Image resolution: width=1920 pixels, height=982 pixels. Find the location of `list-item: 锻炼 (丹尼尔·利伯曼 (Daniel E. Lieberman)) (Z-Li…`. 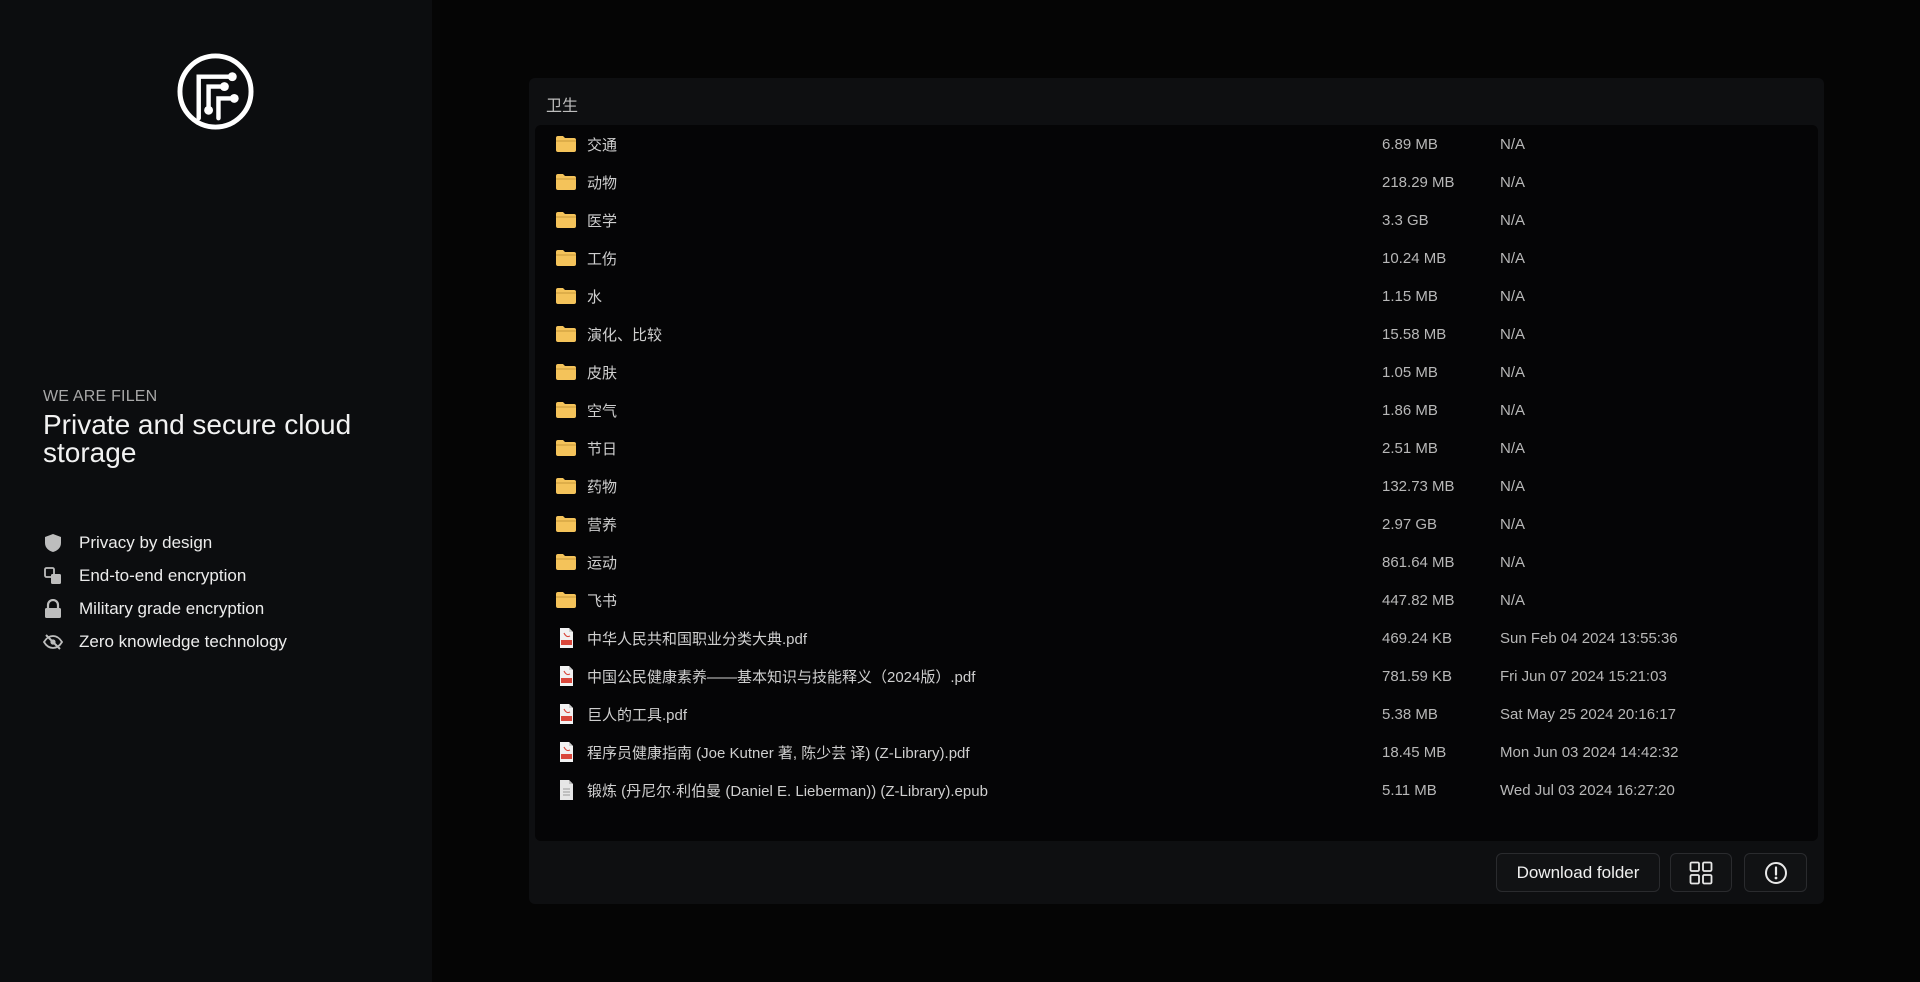

list-item: 锻炼 (丹尼尔·利伯曼 (Daniel E. Lieberman)) (Z-Li… is located at coordinates (1176, 790).